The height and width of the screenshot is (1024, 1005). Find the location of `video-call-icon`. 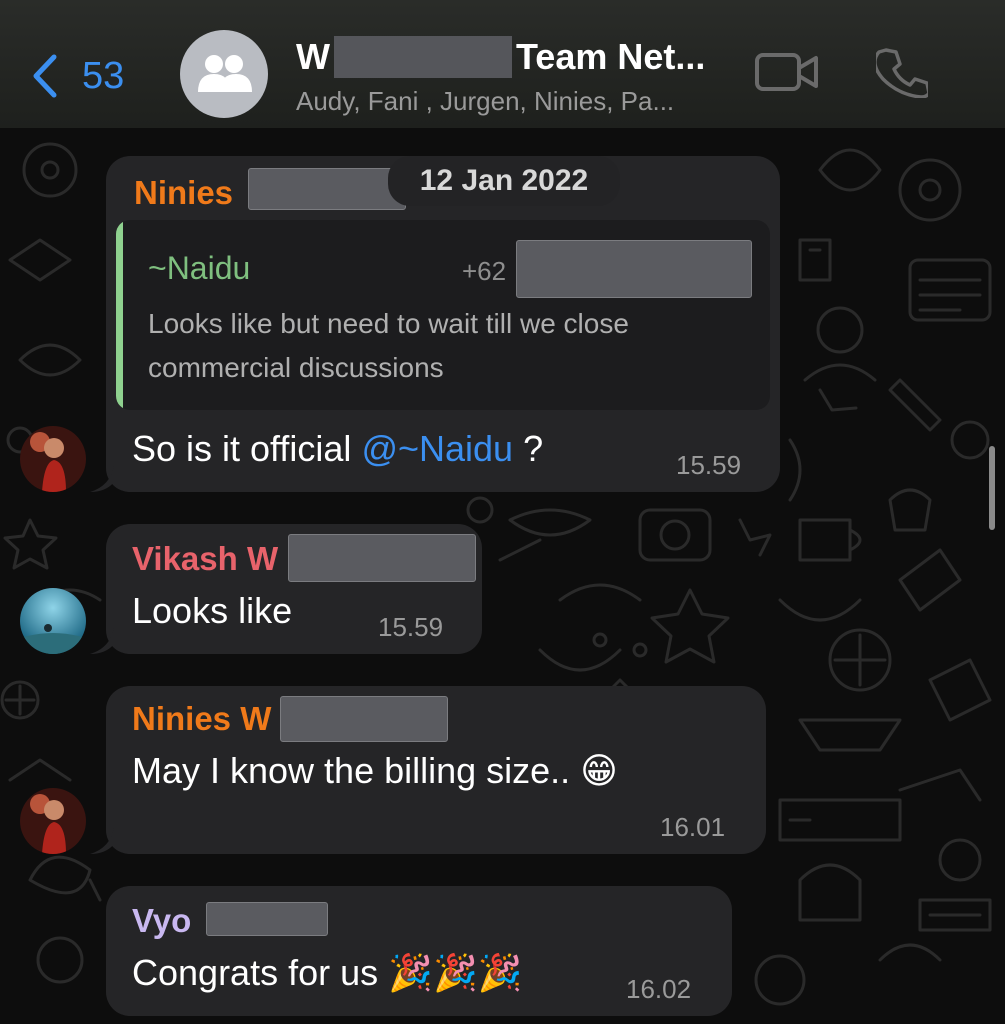

video-call-icon is located at coordinates (787, 72).